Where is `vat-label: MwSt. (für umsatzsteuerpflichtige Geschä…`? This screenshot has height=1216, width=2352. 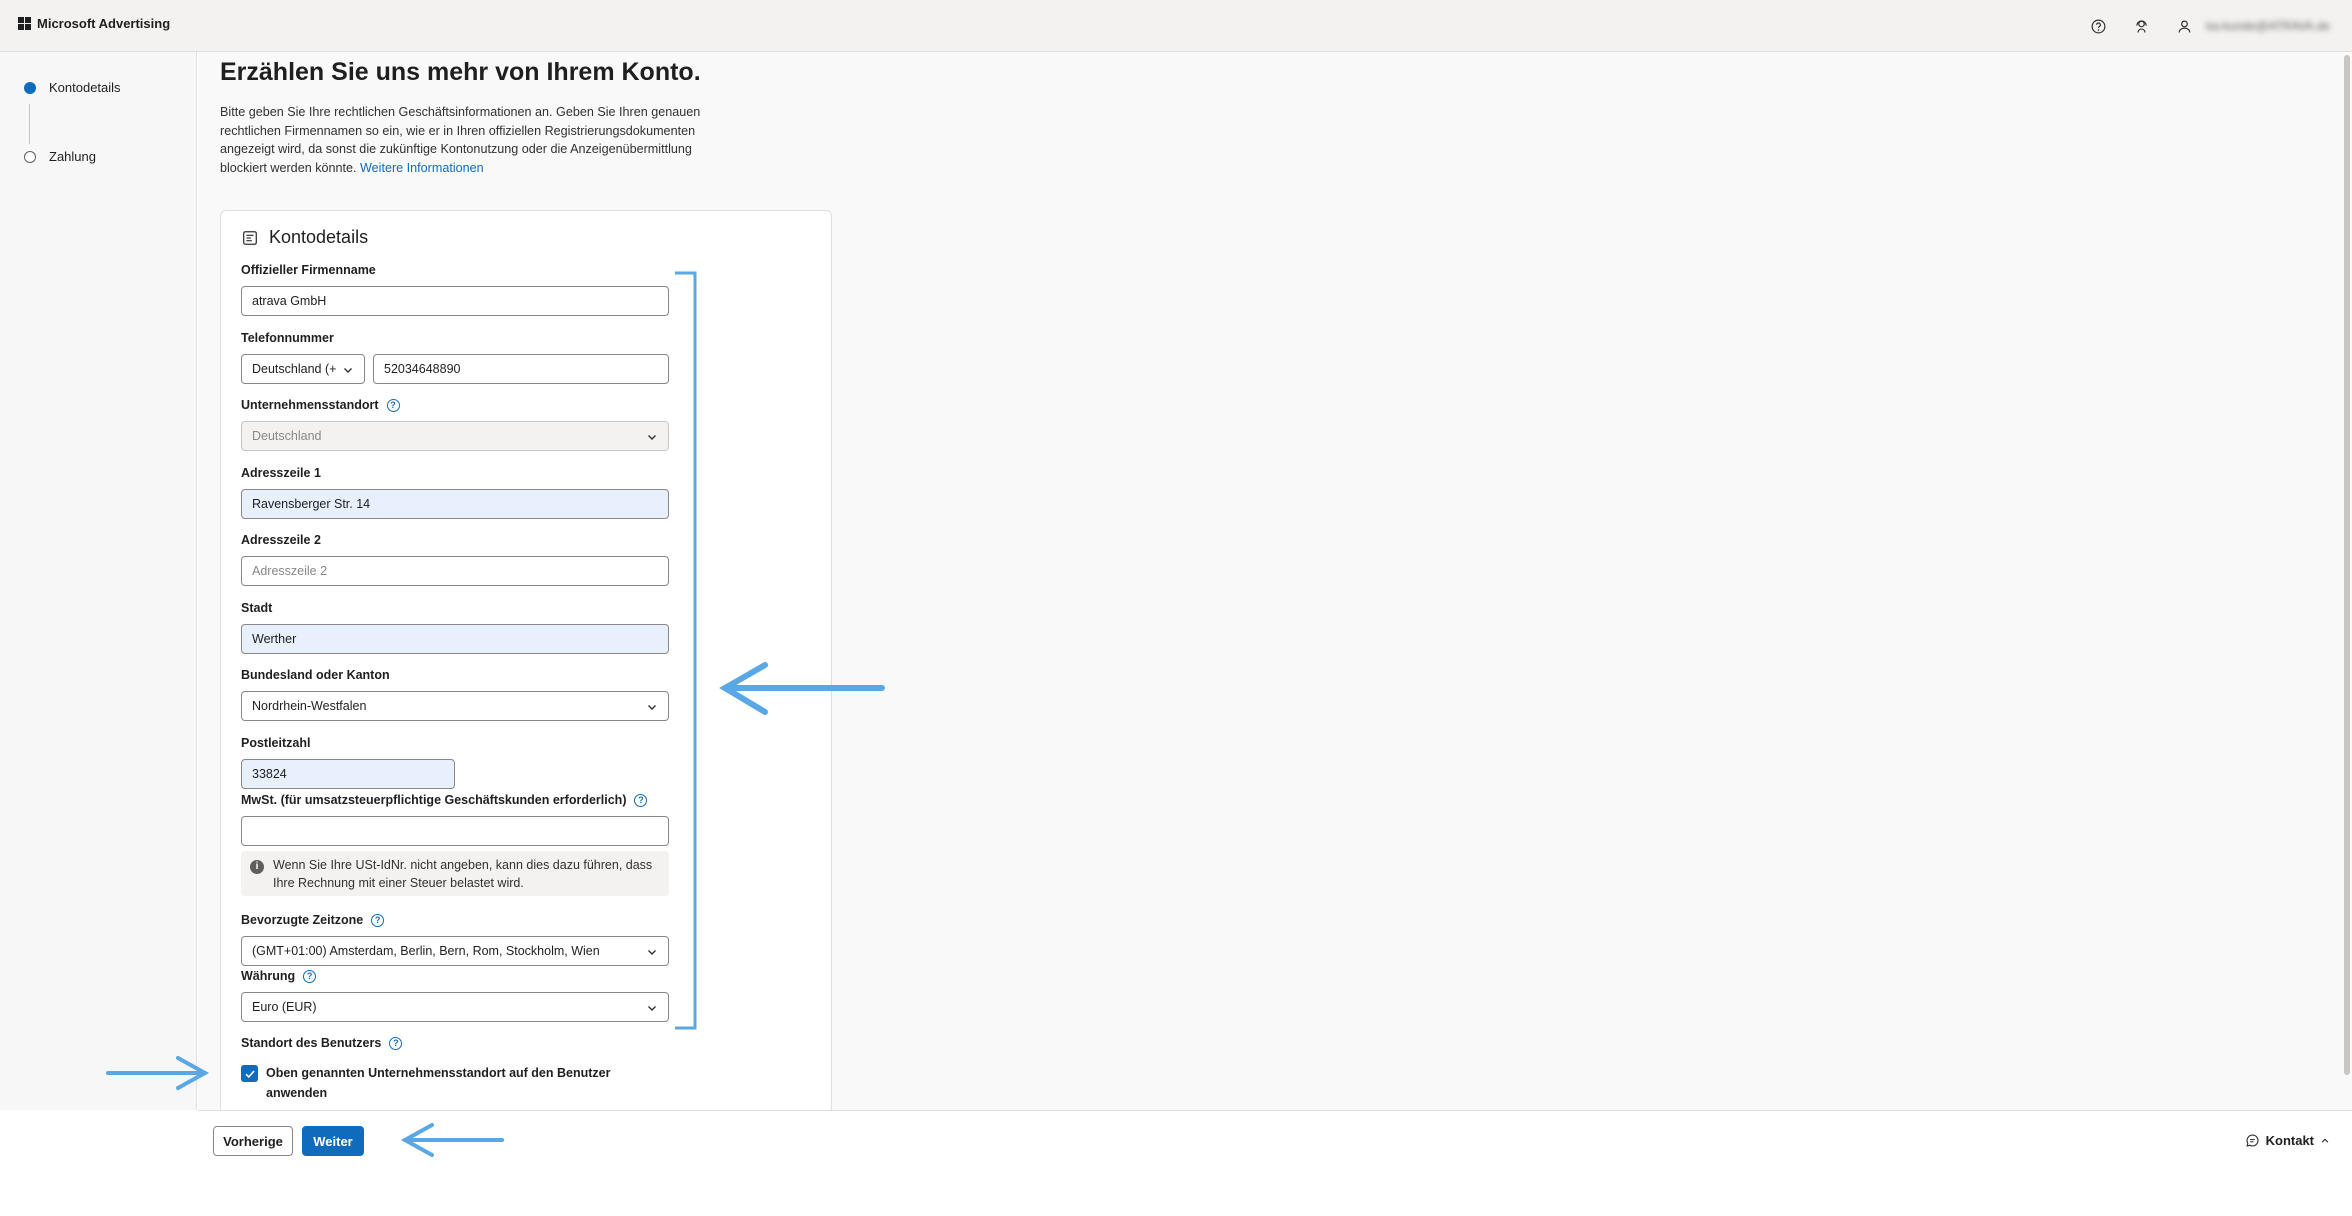 vat-label: MwSt. (für umsatzsteuerpflichtige Geschä… is located at coordinates (444, 800).